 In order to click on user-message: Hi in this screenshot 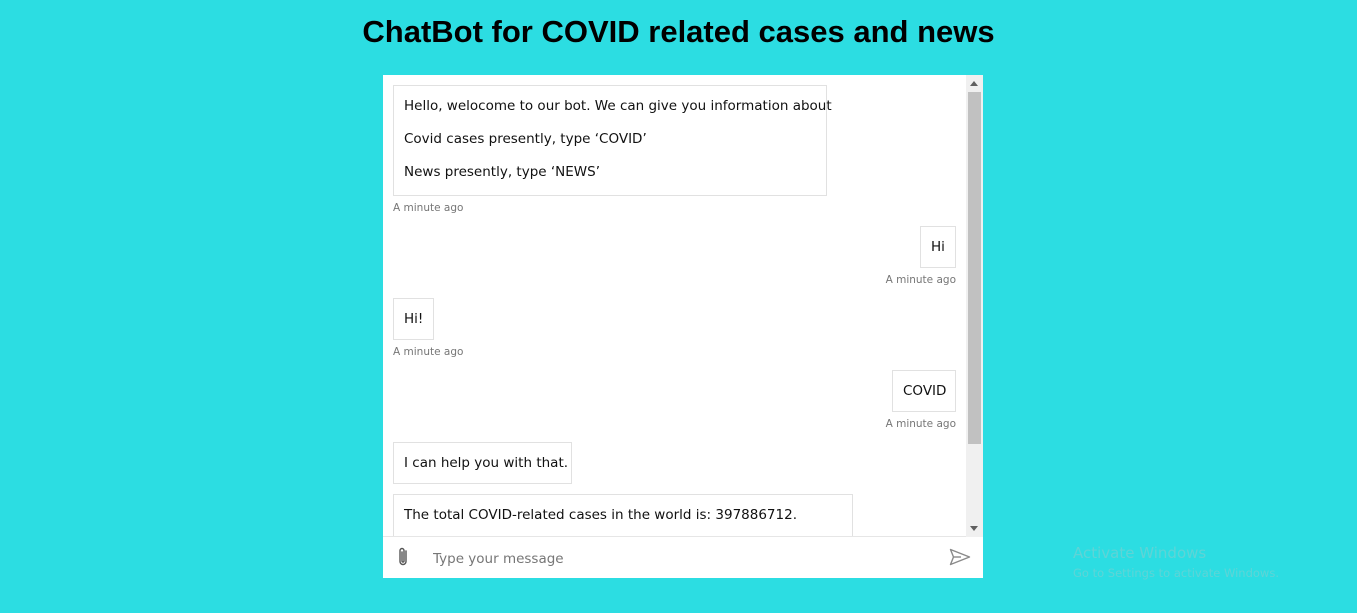, I will do `click(938, 247)`.